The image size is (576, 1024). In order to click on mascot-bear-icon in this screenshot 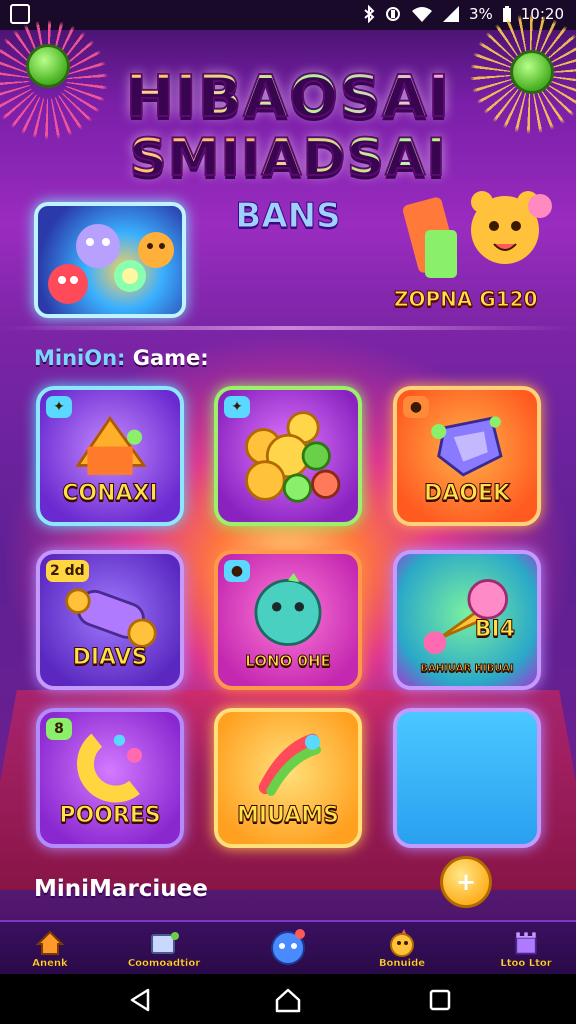, I will do `click(477, 234)`.